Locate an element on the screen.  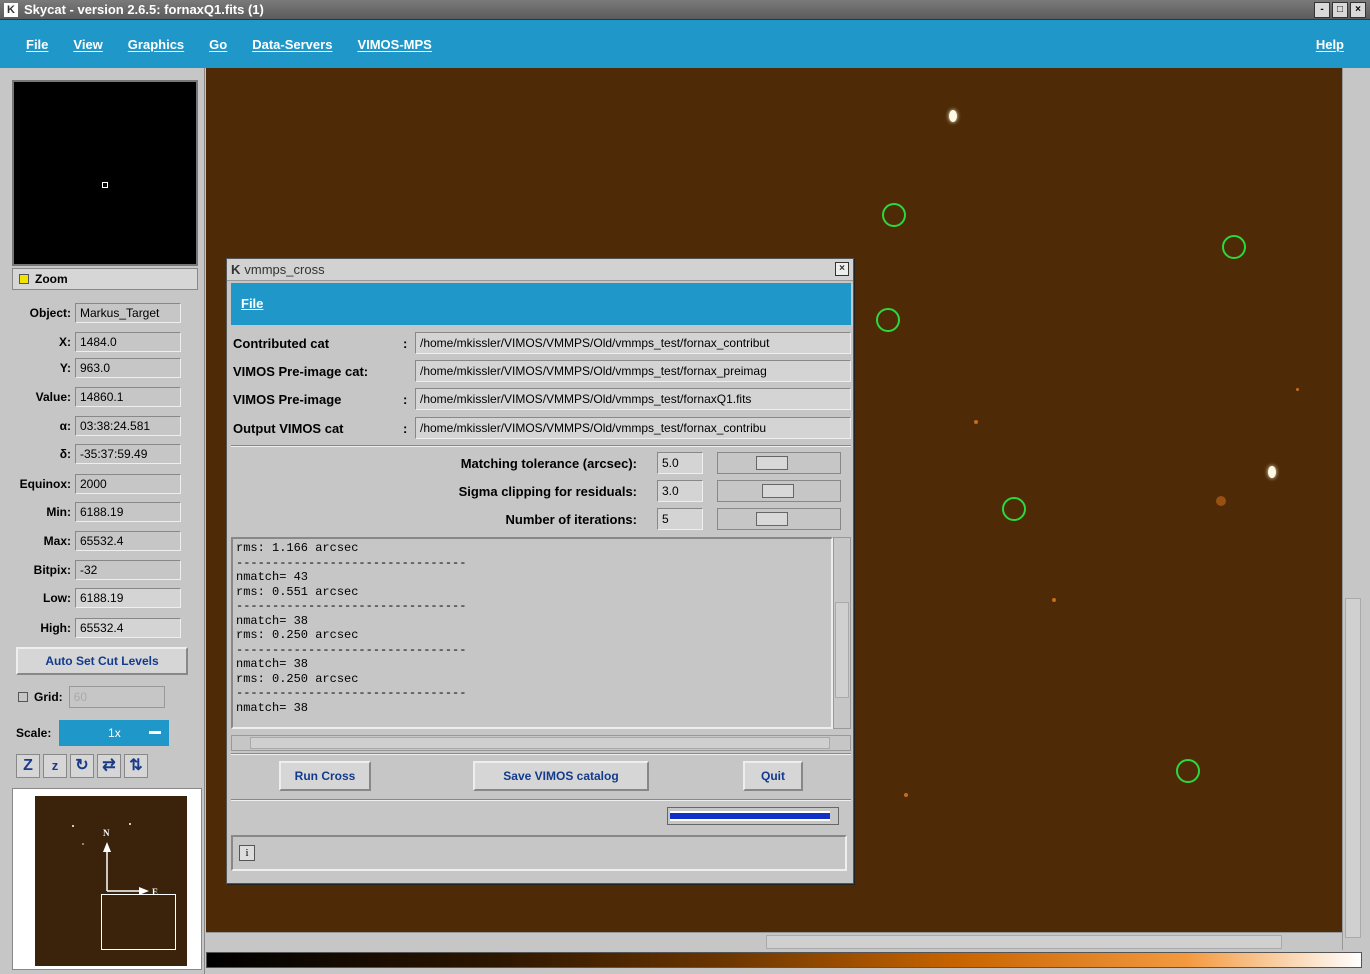
sigma-input: 3.0 is located at coordinates (680, 491).